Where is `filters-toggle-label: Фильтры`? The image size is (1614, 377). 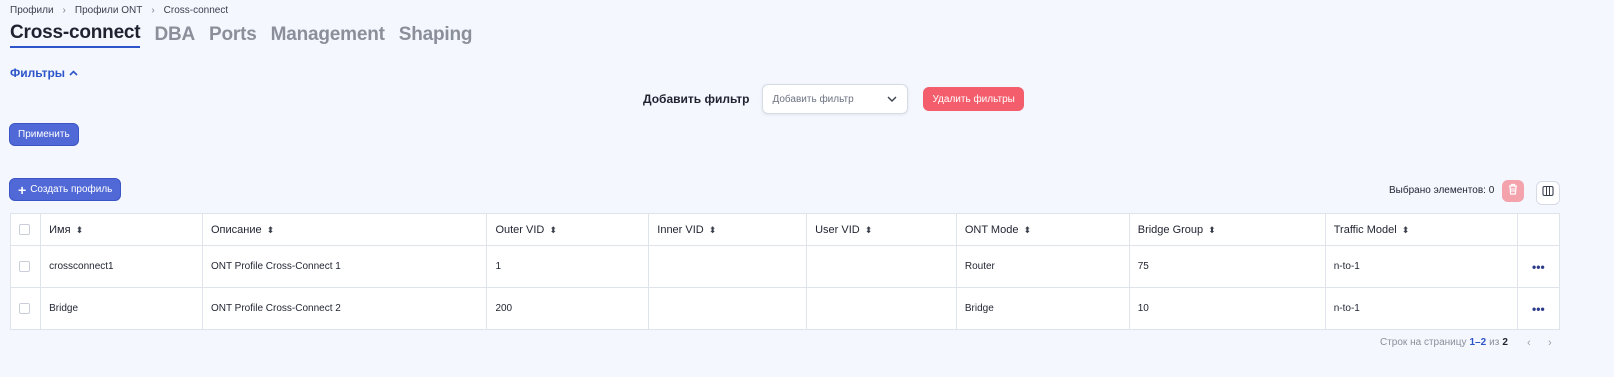
filters-toggle-label: Фильтры is located at coordinates (38, 73).